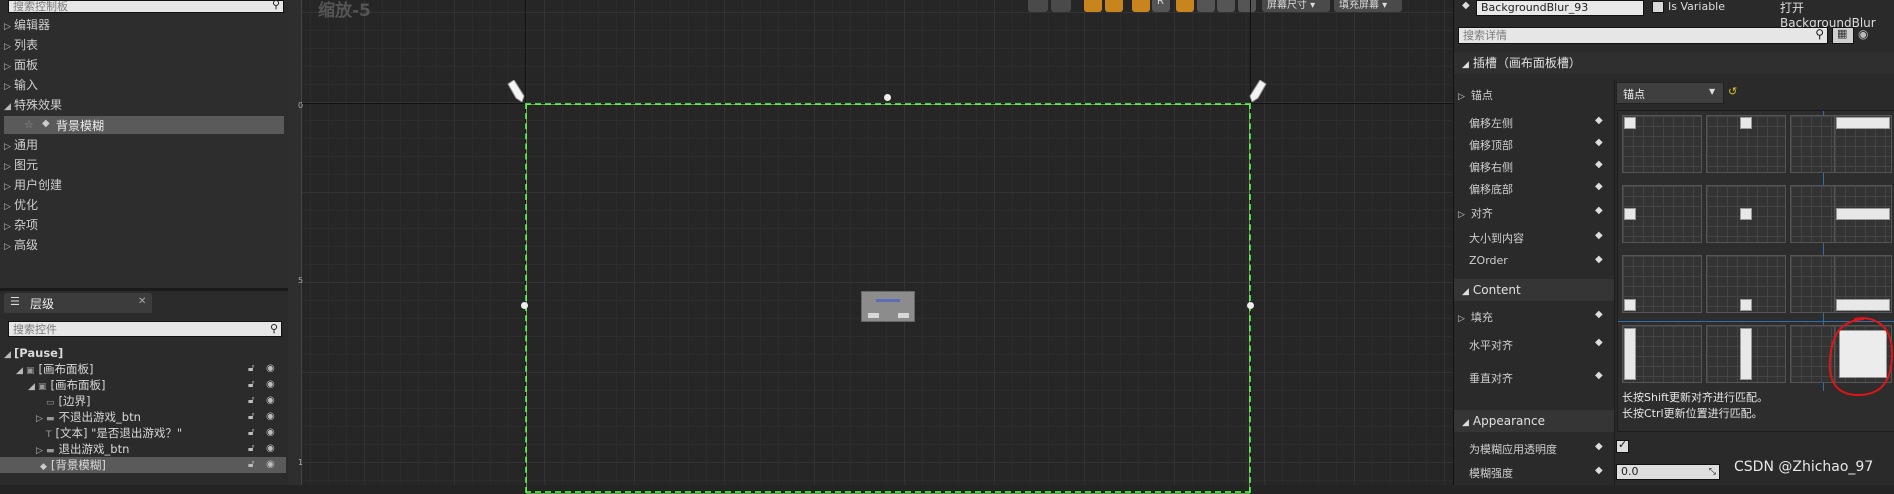 Image resolution: width=1894 pixels, height=494 pixels. I want to click on palette-category-list: ▷ 列表, so click(19, 45).